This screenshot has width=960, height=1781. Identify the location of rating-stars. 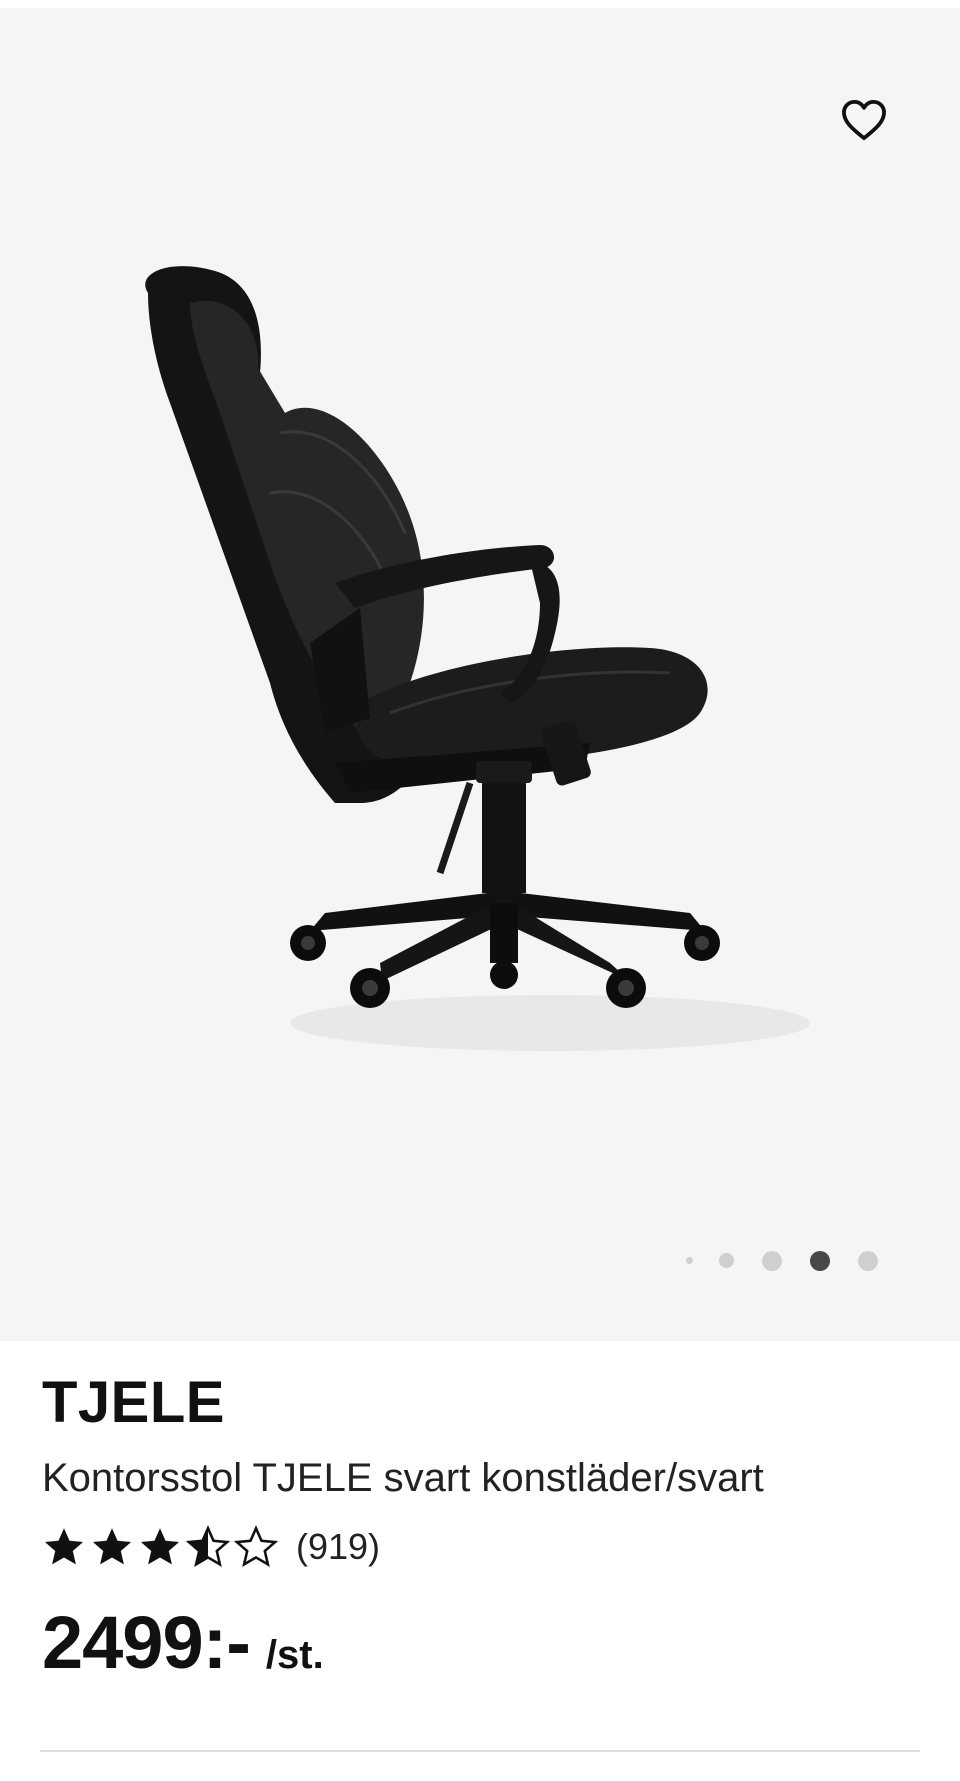
(162, 1547).